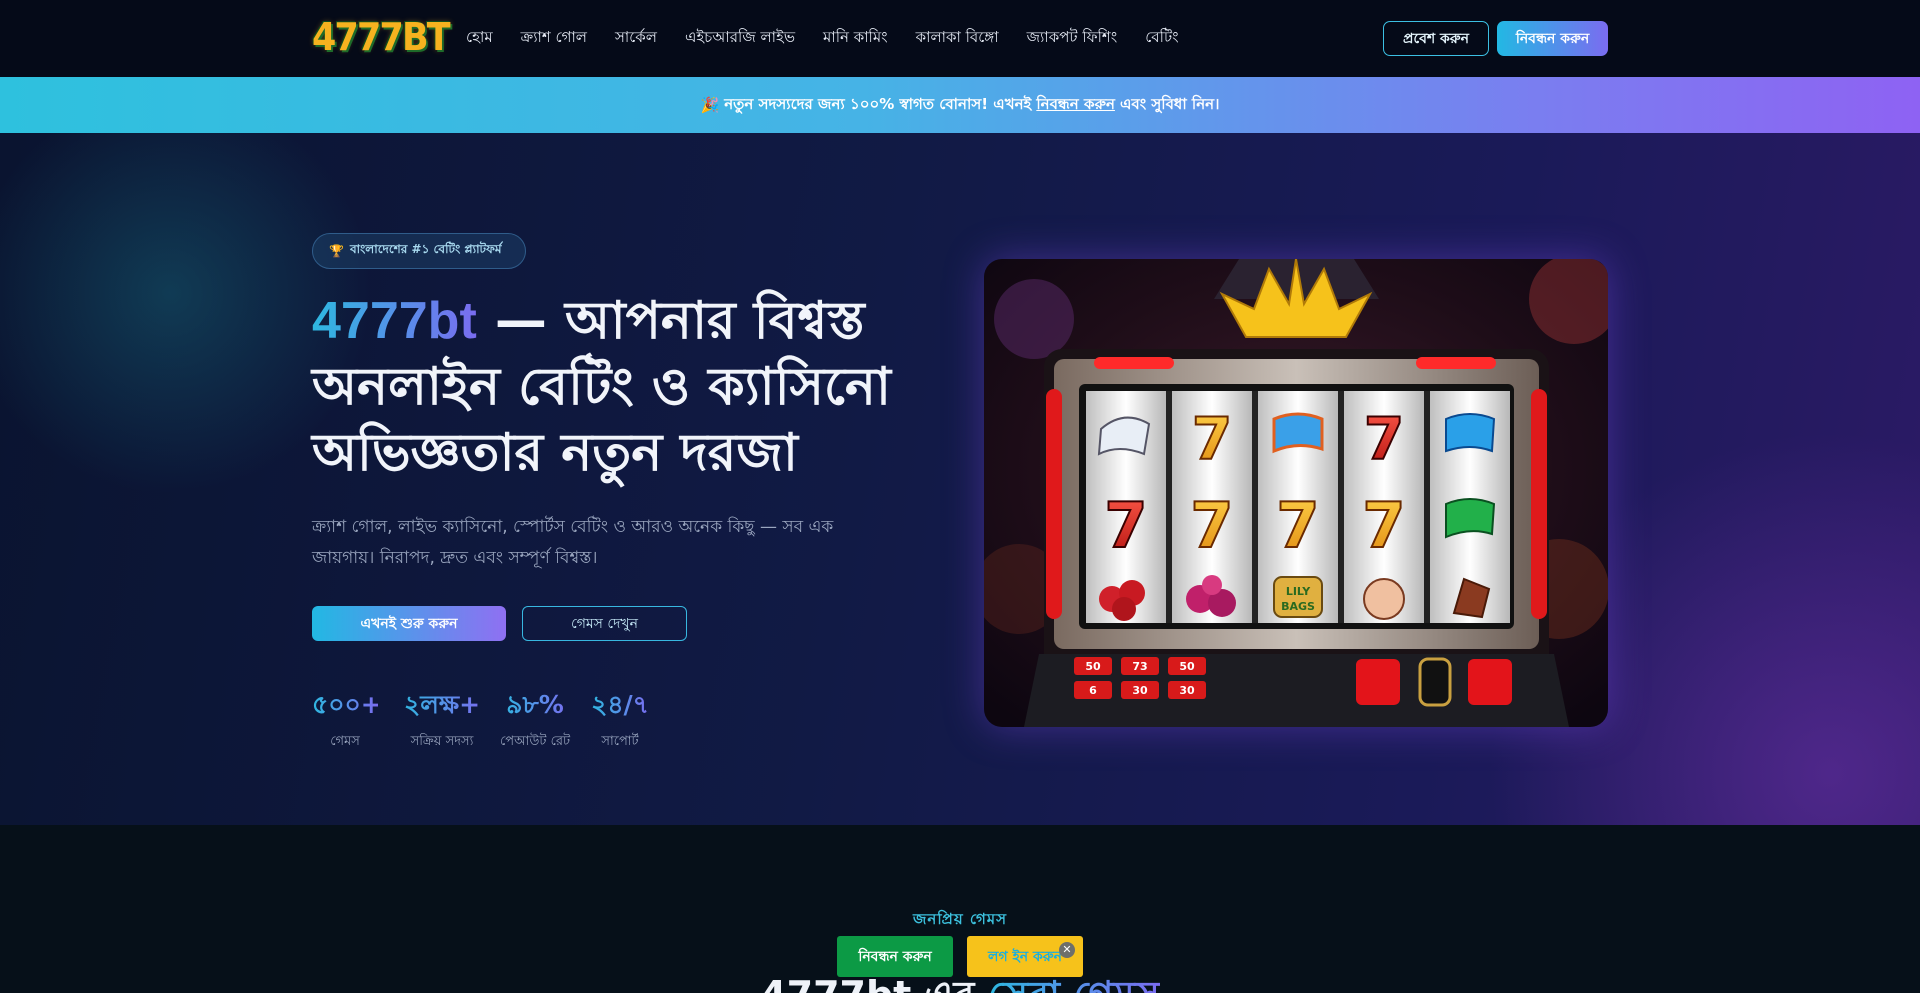  What do you see at coordinates (1093, 690) in the screenshot?
I see `meter-4: 6` at bounding box center [1093, 690].